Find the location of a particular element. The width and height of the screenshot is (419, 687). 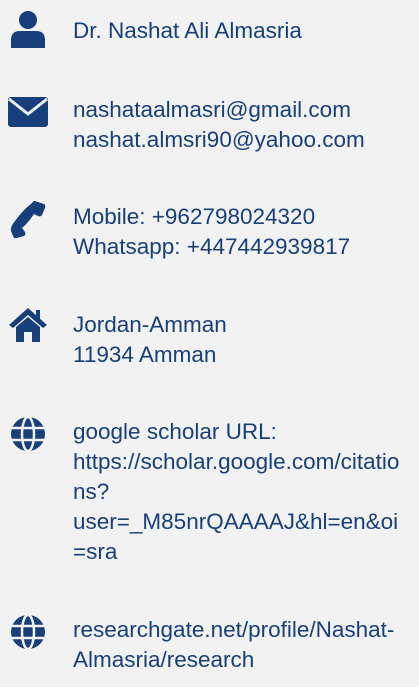

name-text: Dr. Nashat Ali Almasria is located at coordinates (187, 31).